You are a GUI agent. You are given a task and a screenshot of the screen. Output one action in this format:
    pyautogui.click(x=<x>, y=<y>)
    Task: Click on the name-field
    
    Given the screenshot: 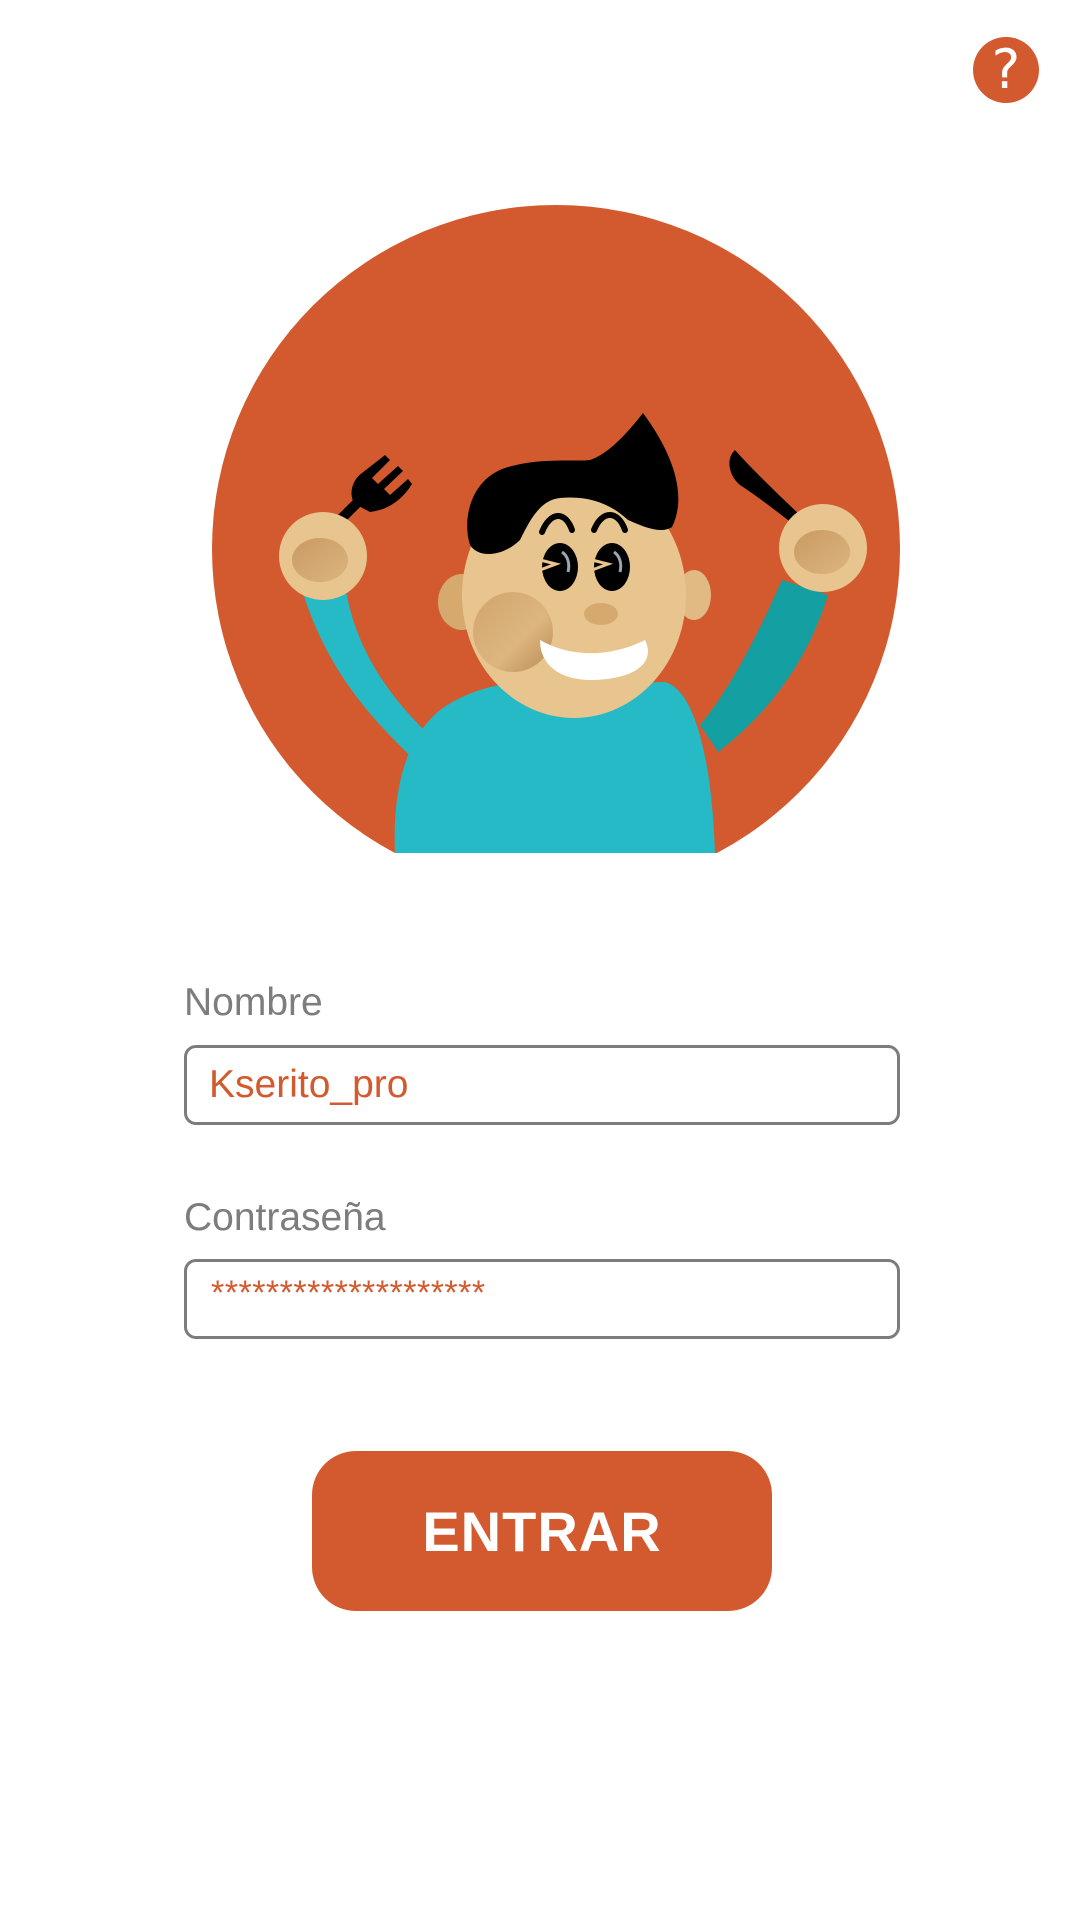 What is the action you would take?
    pyautogui.click(x=542, y=1085)
    